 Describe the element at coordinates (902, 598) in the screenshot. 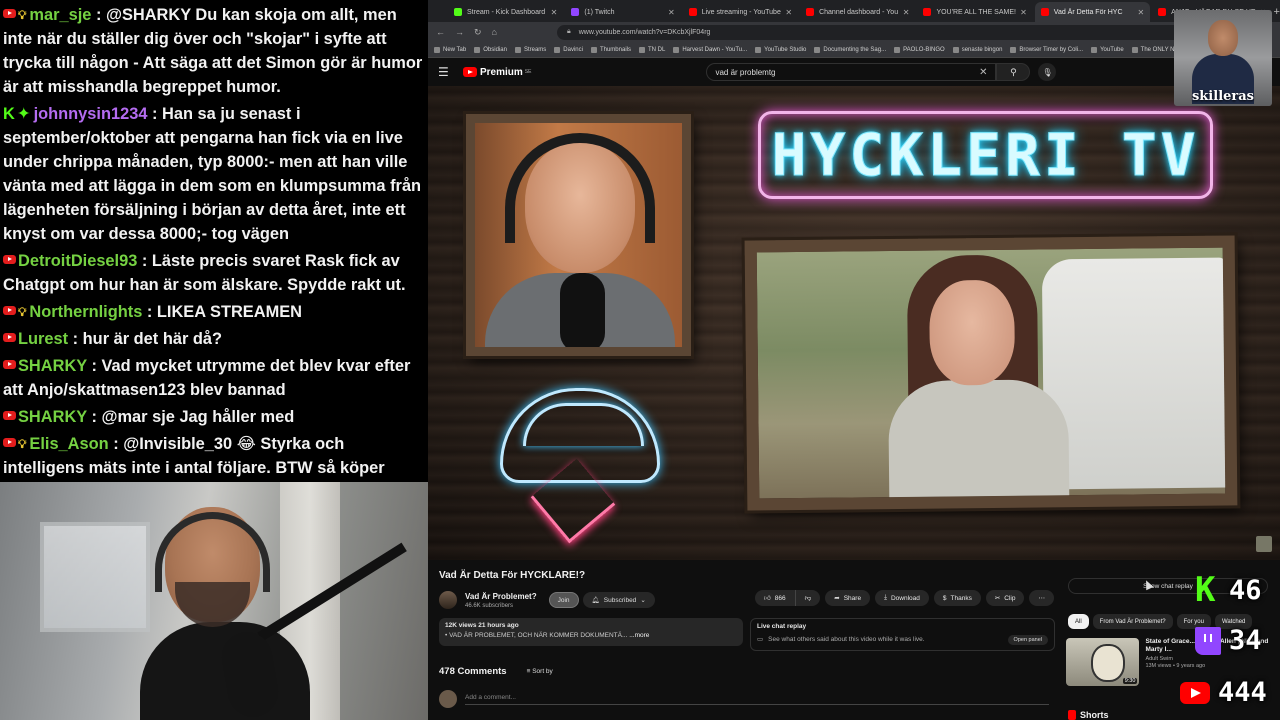

I see `download-button: ⤓ Download` at that location.